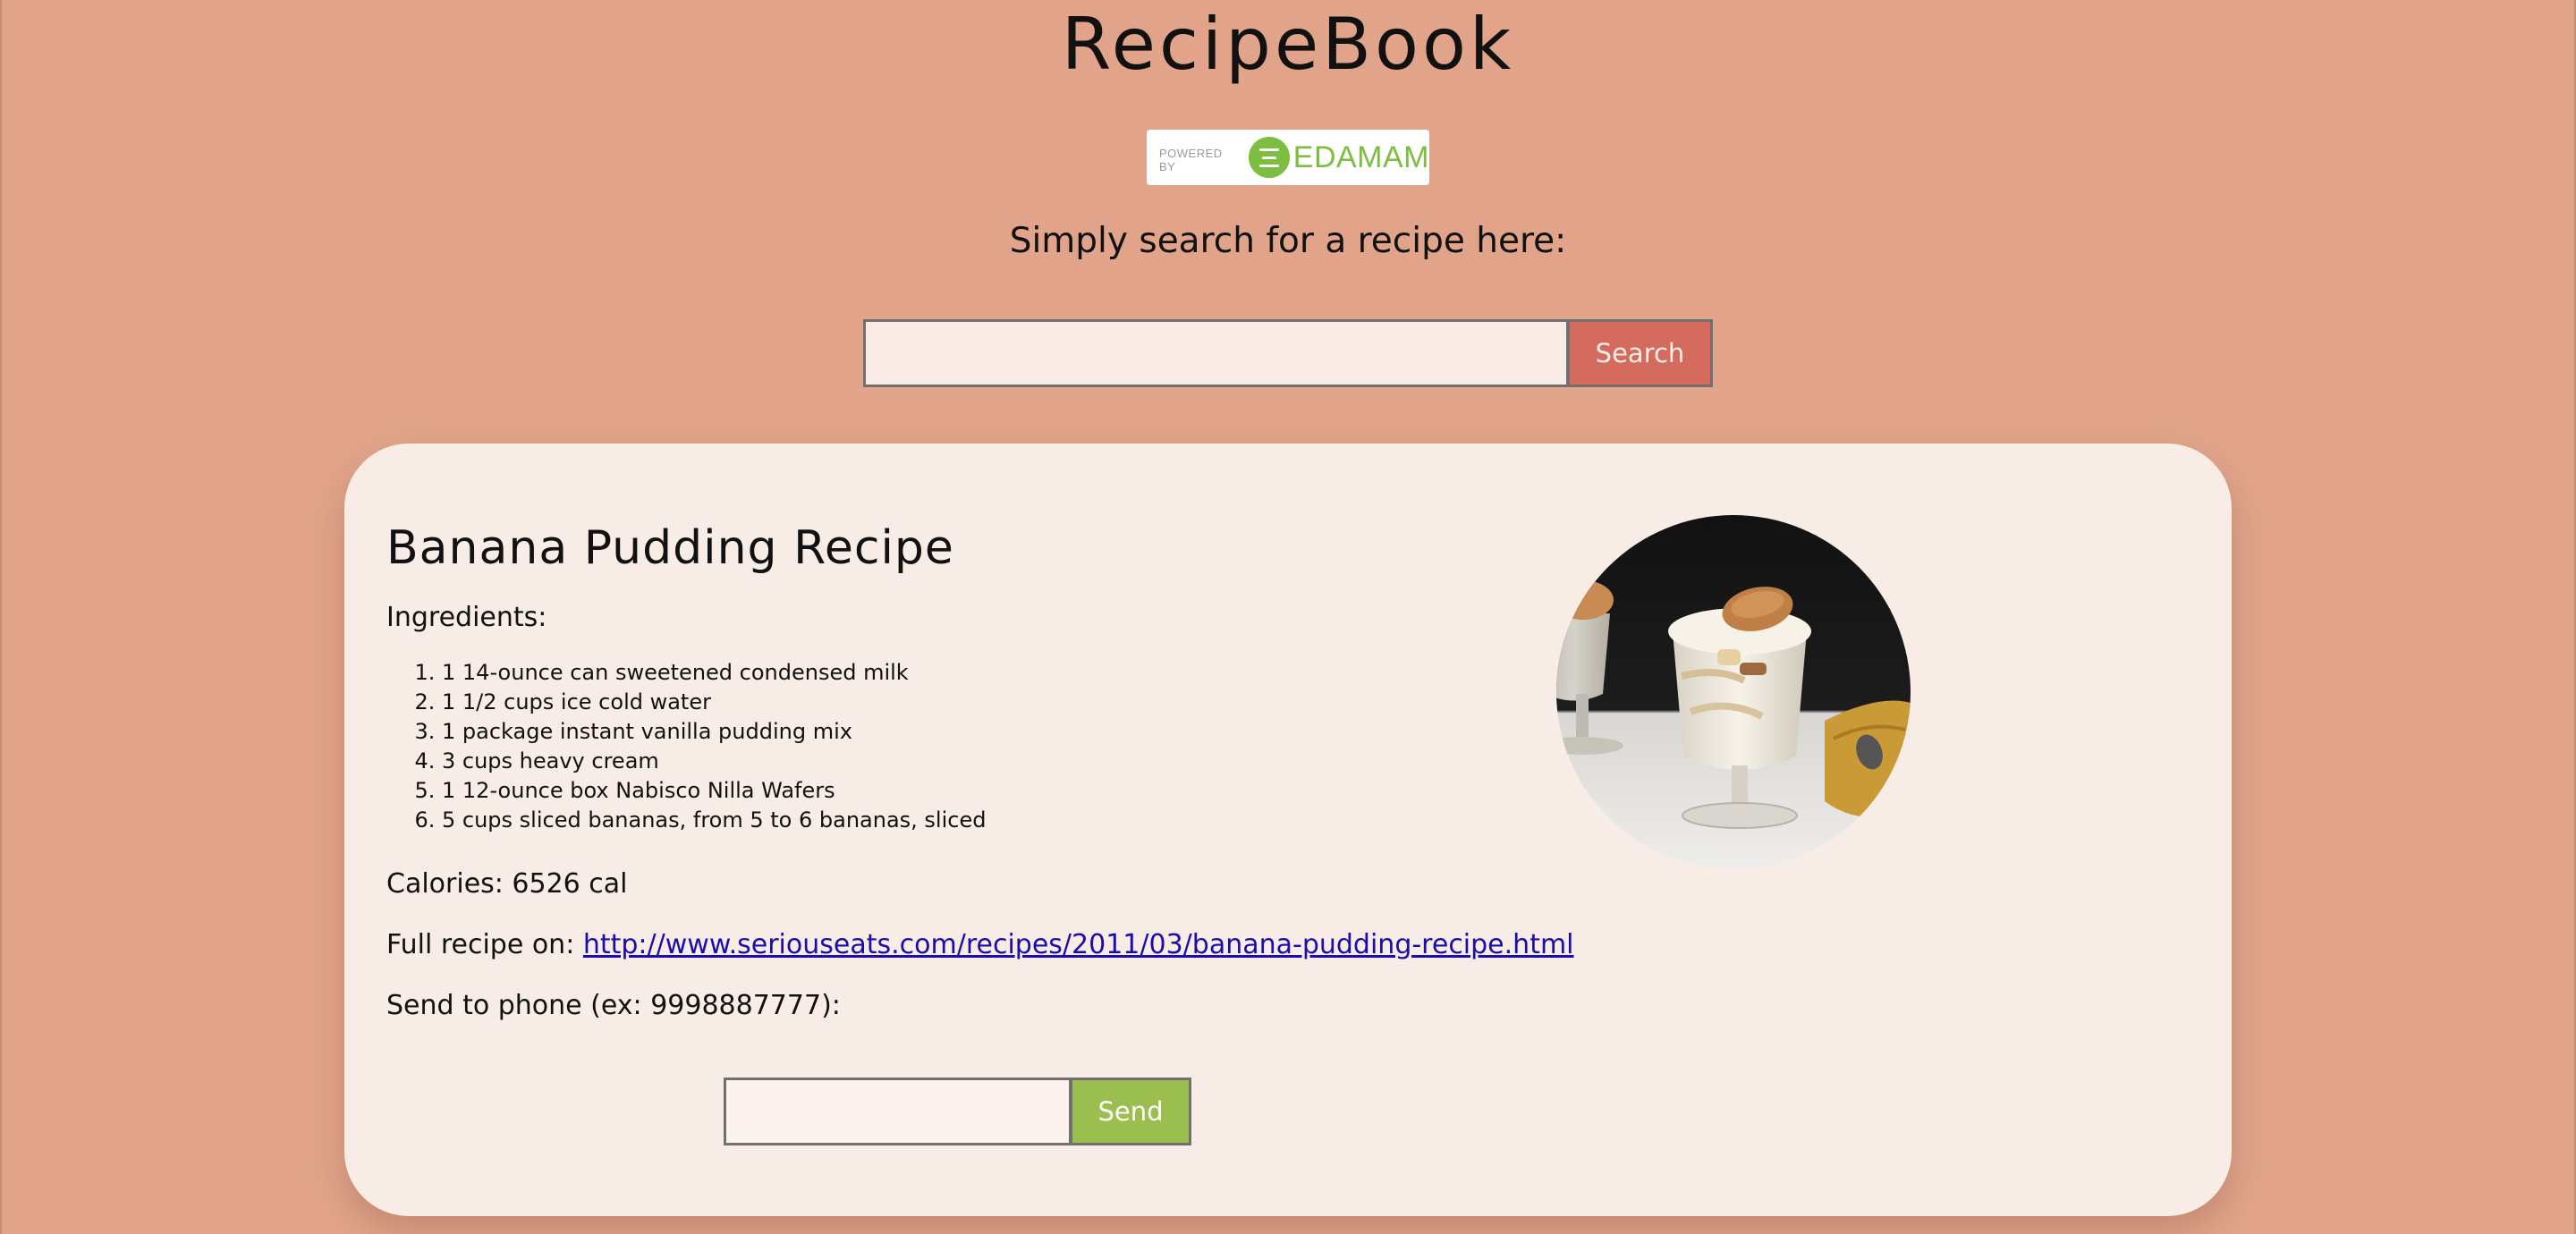  Describe the element at coordinates (1288, 44) in the screenshot. I see `app-title: RecipeBook` at that location.